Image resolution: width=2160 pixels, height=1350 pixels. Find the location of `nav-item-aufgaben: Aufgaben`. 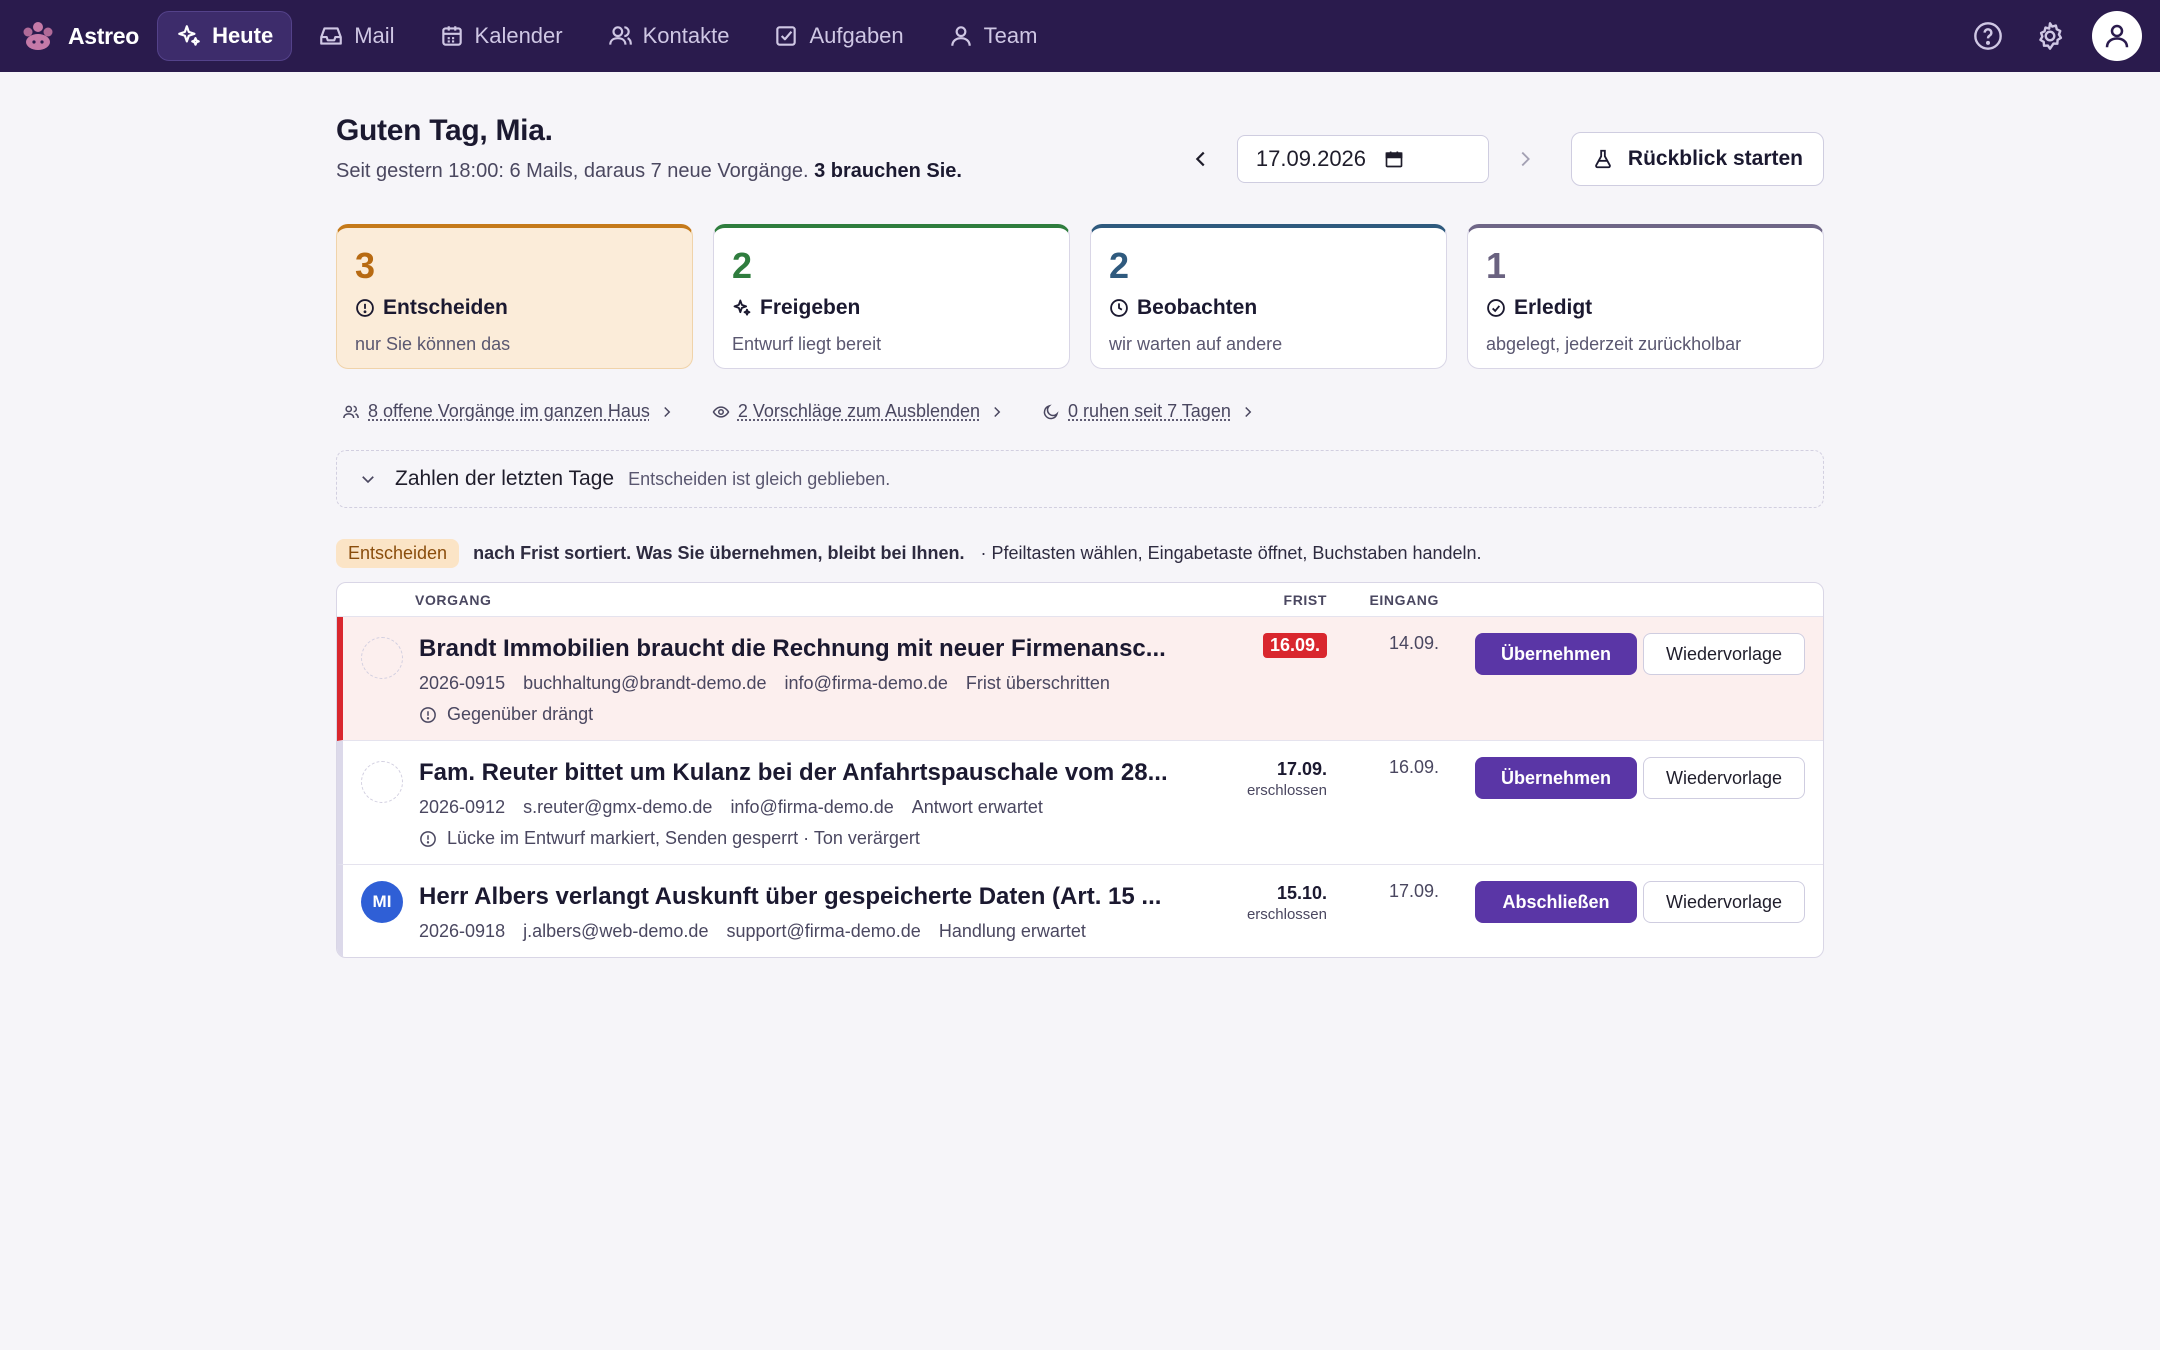

nav-item-aufgaben: Aufgaben is located at coordinates (838, 36).